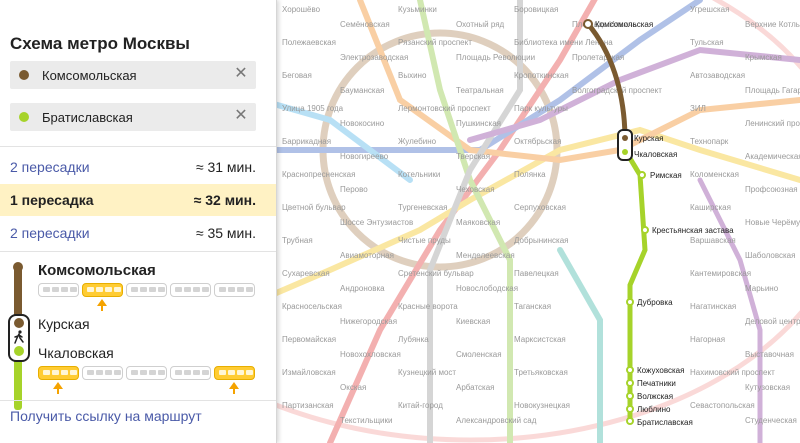 The width and height of the screenshot is (800, 443). I want to click on station-label: Лермонтовский проспект, so click(444, 108).